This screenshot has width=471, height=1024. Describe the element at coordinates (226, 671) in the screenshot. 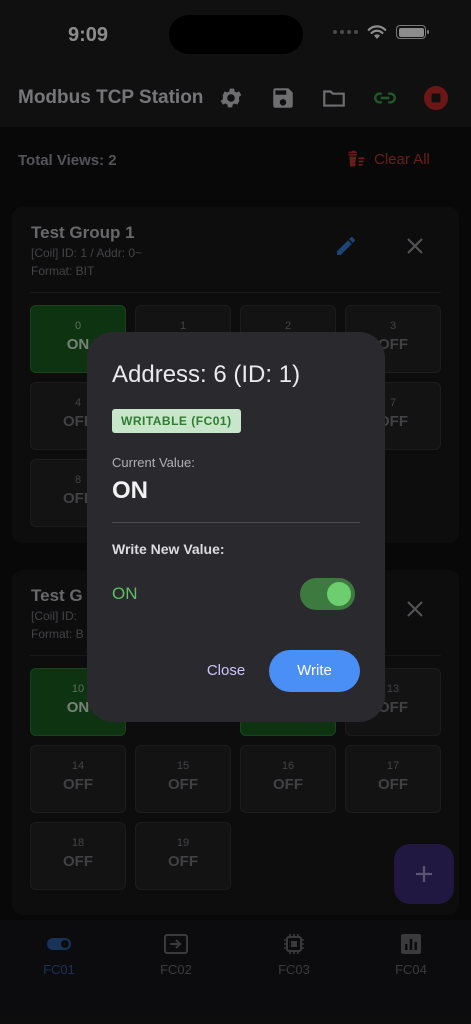

I see `close-button: Close` at that location.